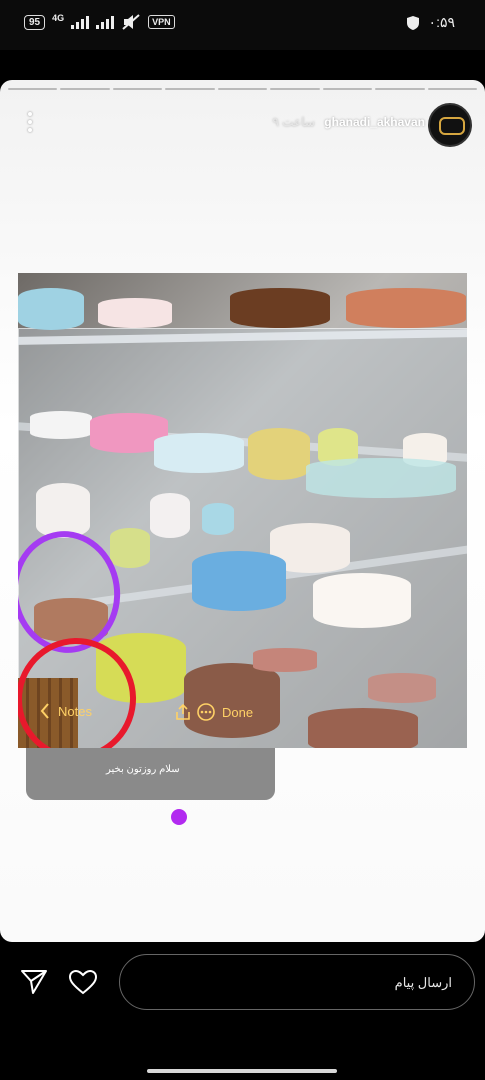 The height and width of the screenshot is (1080, 485). Describe the element at coordinates (242, 1071) in the screenshot. I see `home-indicator` at that location.